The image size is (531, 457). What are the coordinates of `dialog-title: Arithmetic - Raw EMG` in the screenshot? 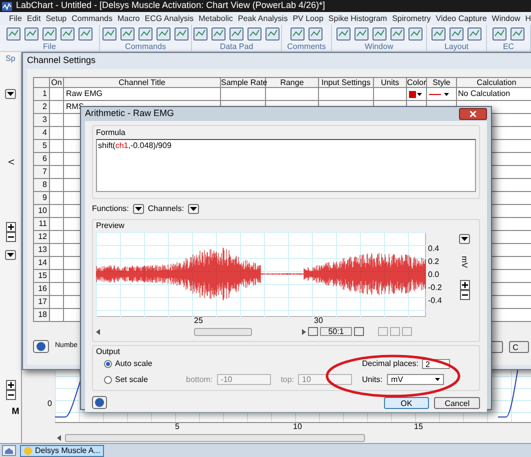 It's located at (129, 113).